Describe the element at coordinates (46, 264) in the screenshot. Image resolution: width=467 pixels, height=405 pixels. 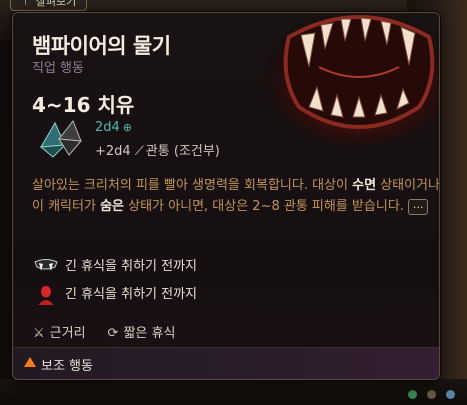
I see `fangs-icon` at that location.